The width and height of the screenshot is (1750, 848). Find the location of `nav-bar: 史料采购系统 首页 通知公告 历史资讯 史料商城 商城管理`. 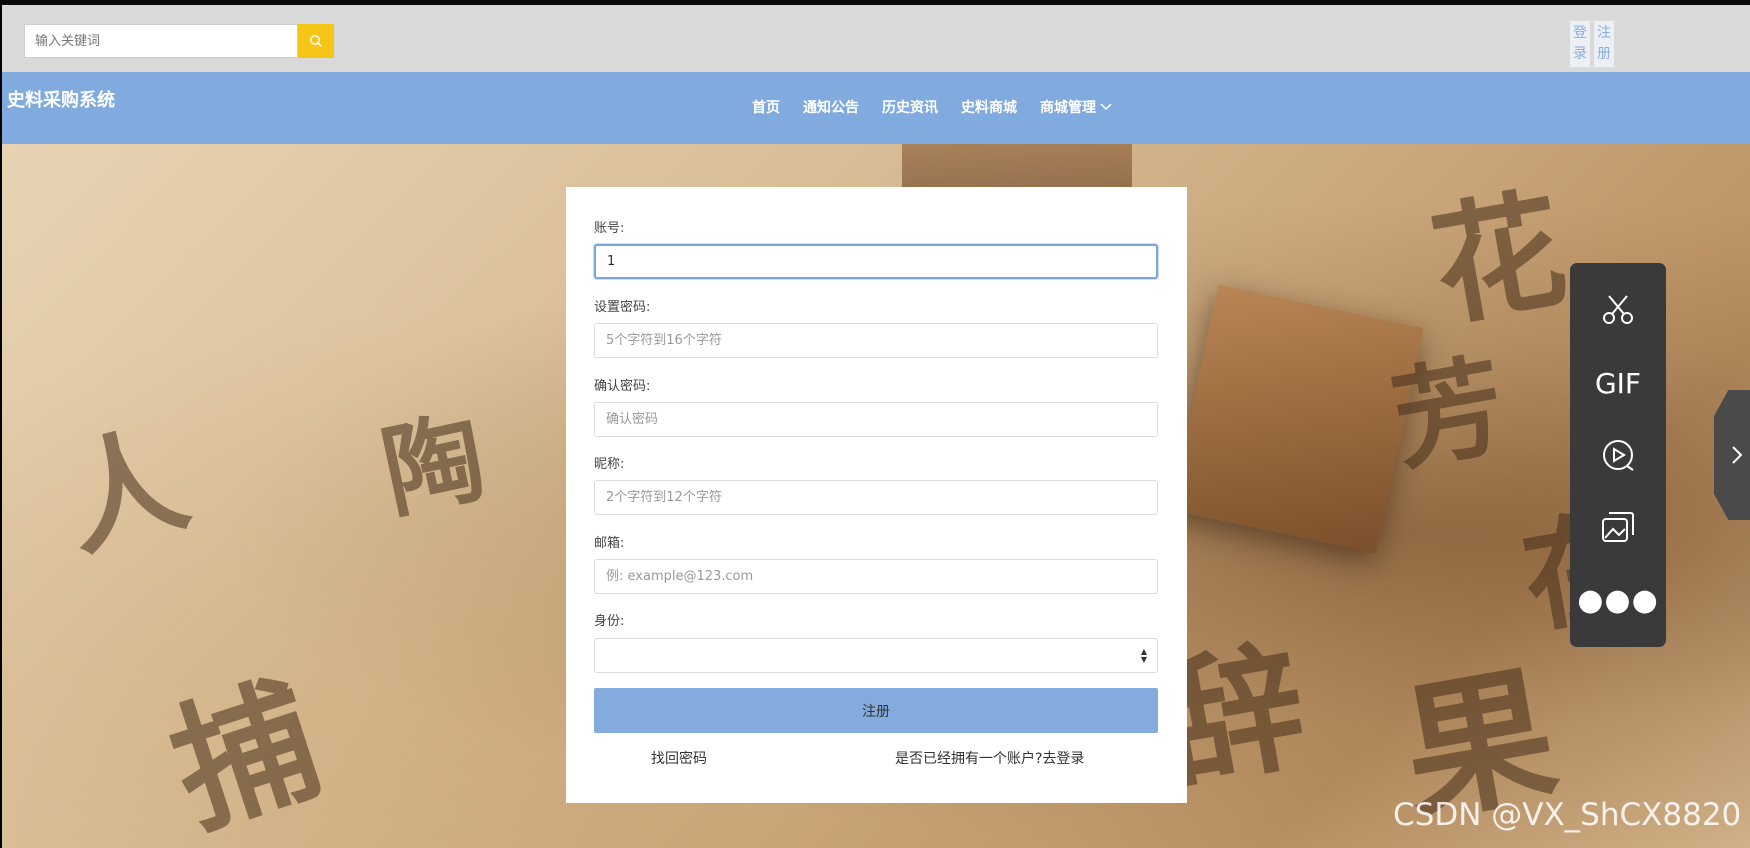

nav-bar: 史料采购系统 首页 通知公告 历史资讯 史料商城 商城管理 is located at coordinates (876, 108).